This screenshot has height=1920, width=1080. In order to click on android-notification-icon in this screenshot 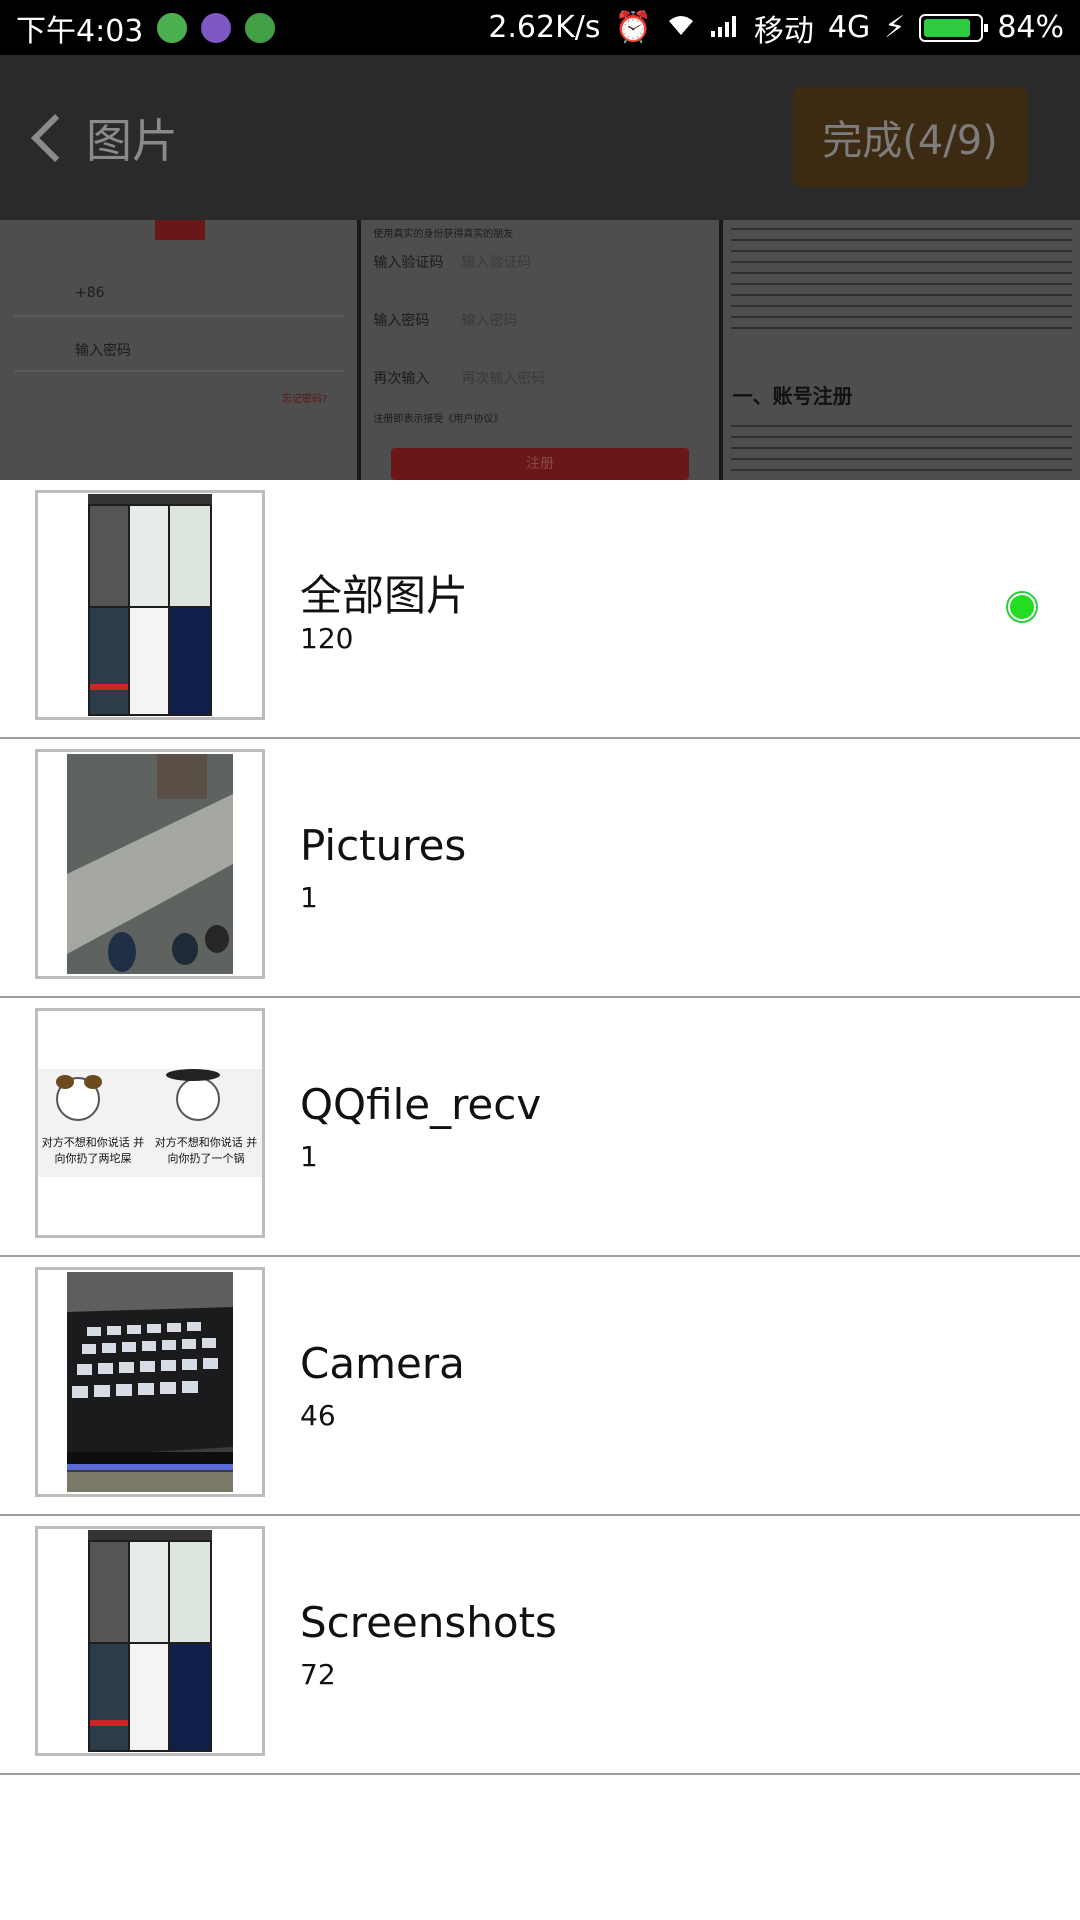, I will do `click(260, 27)`.